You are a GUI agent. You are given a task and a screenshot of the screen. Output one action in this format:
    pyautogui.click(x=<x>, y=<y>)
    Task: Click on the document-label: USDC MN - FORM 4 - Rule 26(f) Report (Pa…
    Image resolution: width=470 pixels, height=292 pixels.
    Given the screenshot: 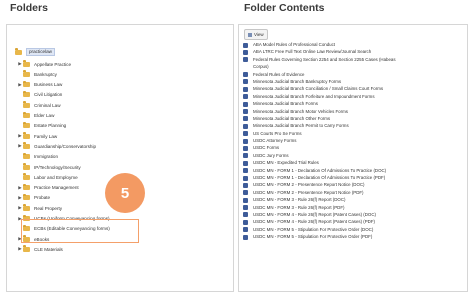 What is the action you would take?
    pyautogui.click(x=314, y=222)
    